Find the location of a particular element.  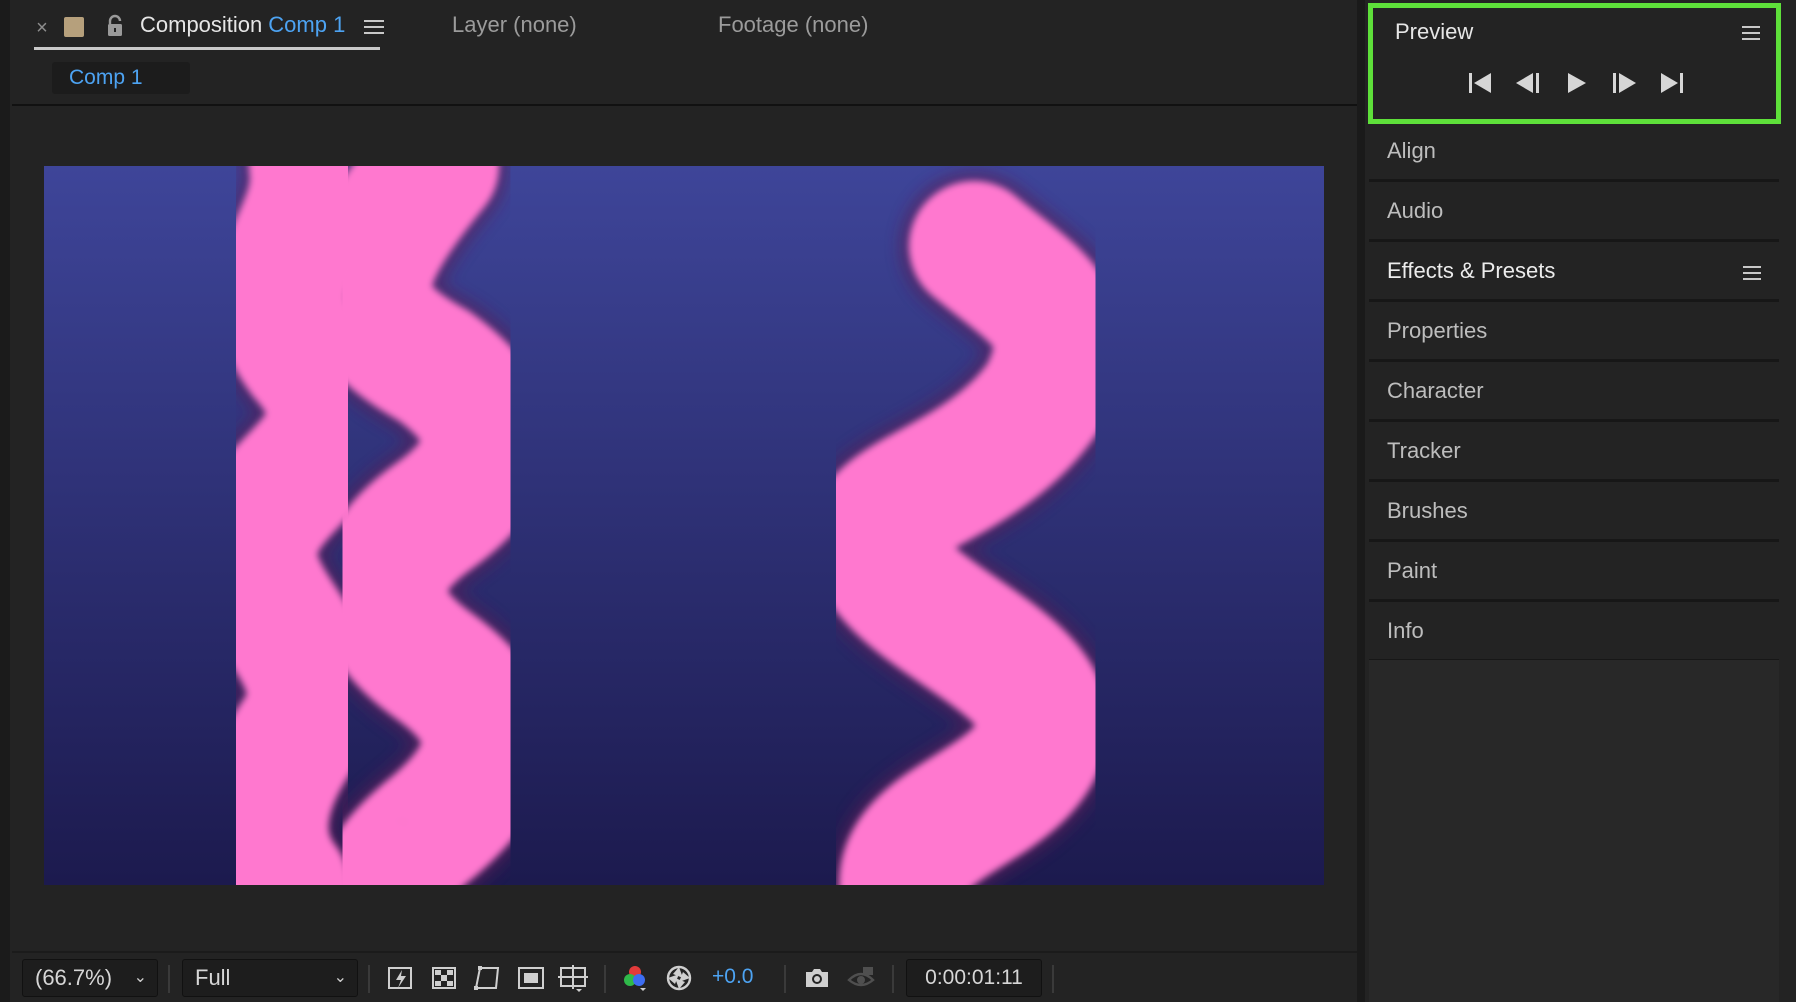

panel-paint-label: Paint is located at coordinates (1412, 570).